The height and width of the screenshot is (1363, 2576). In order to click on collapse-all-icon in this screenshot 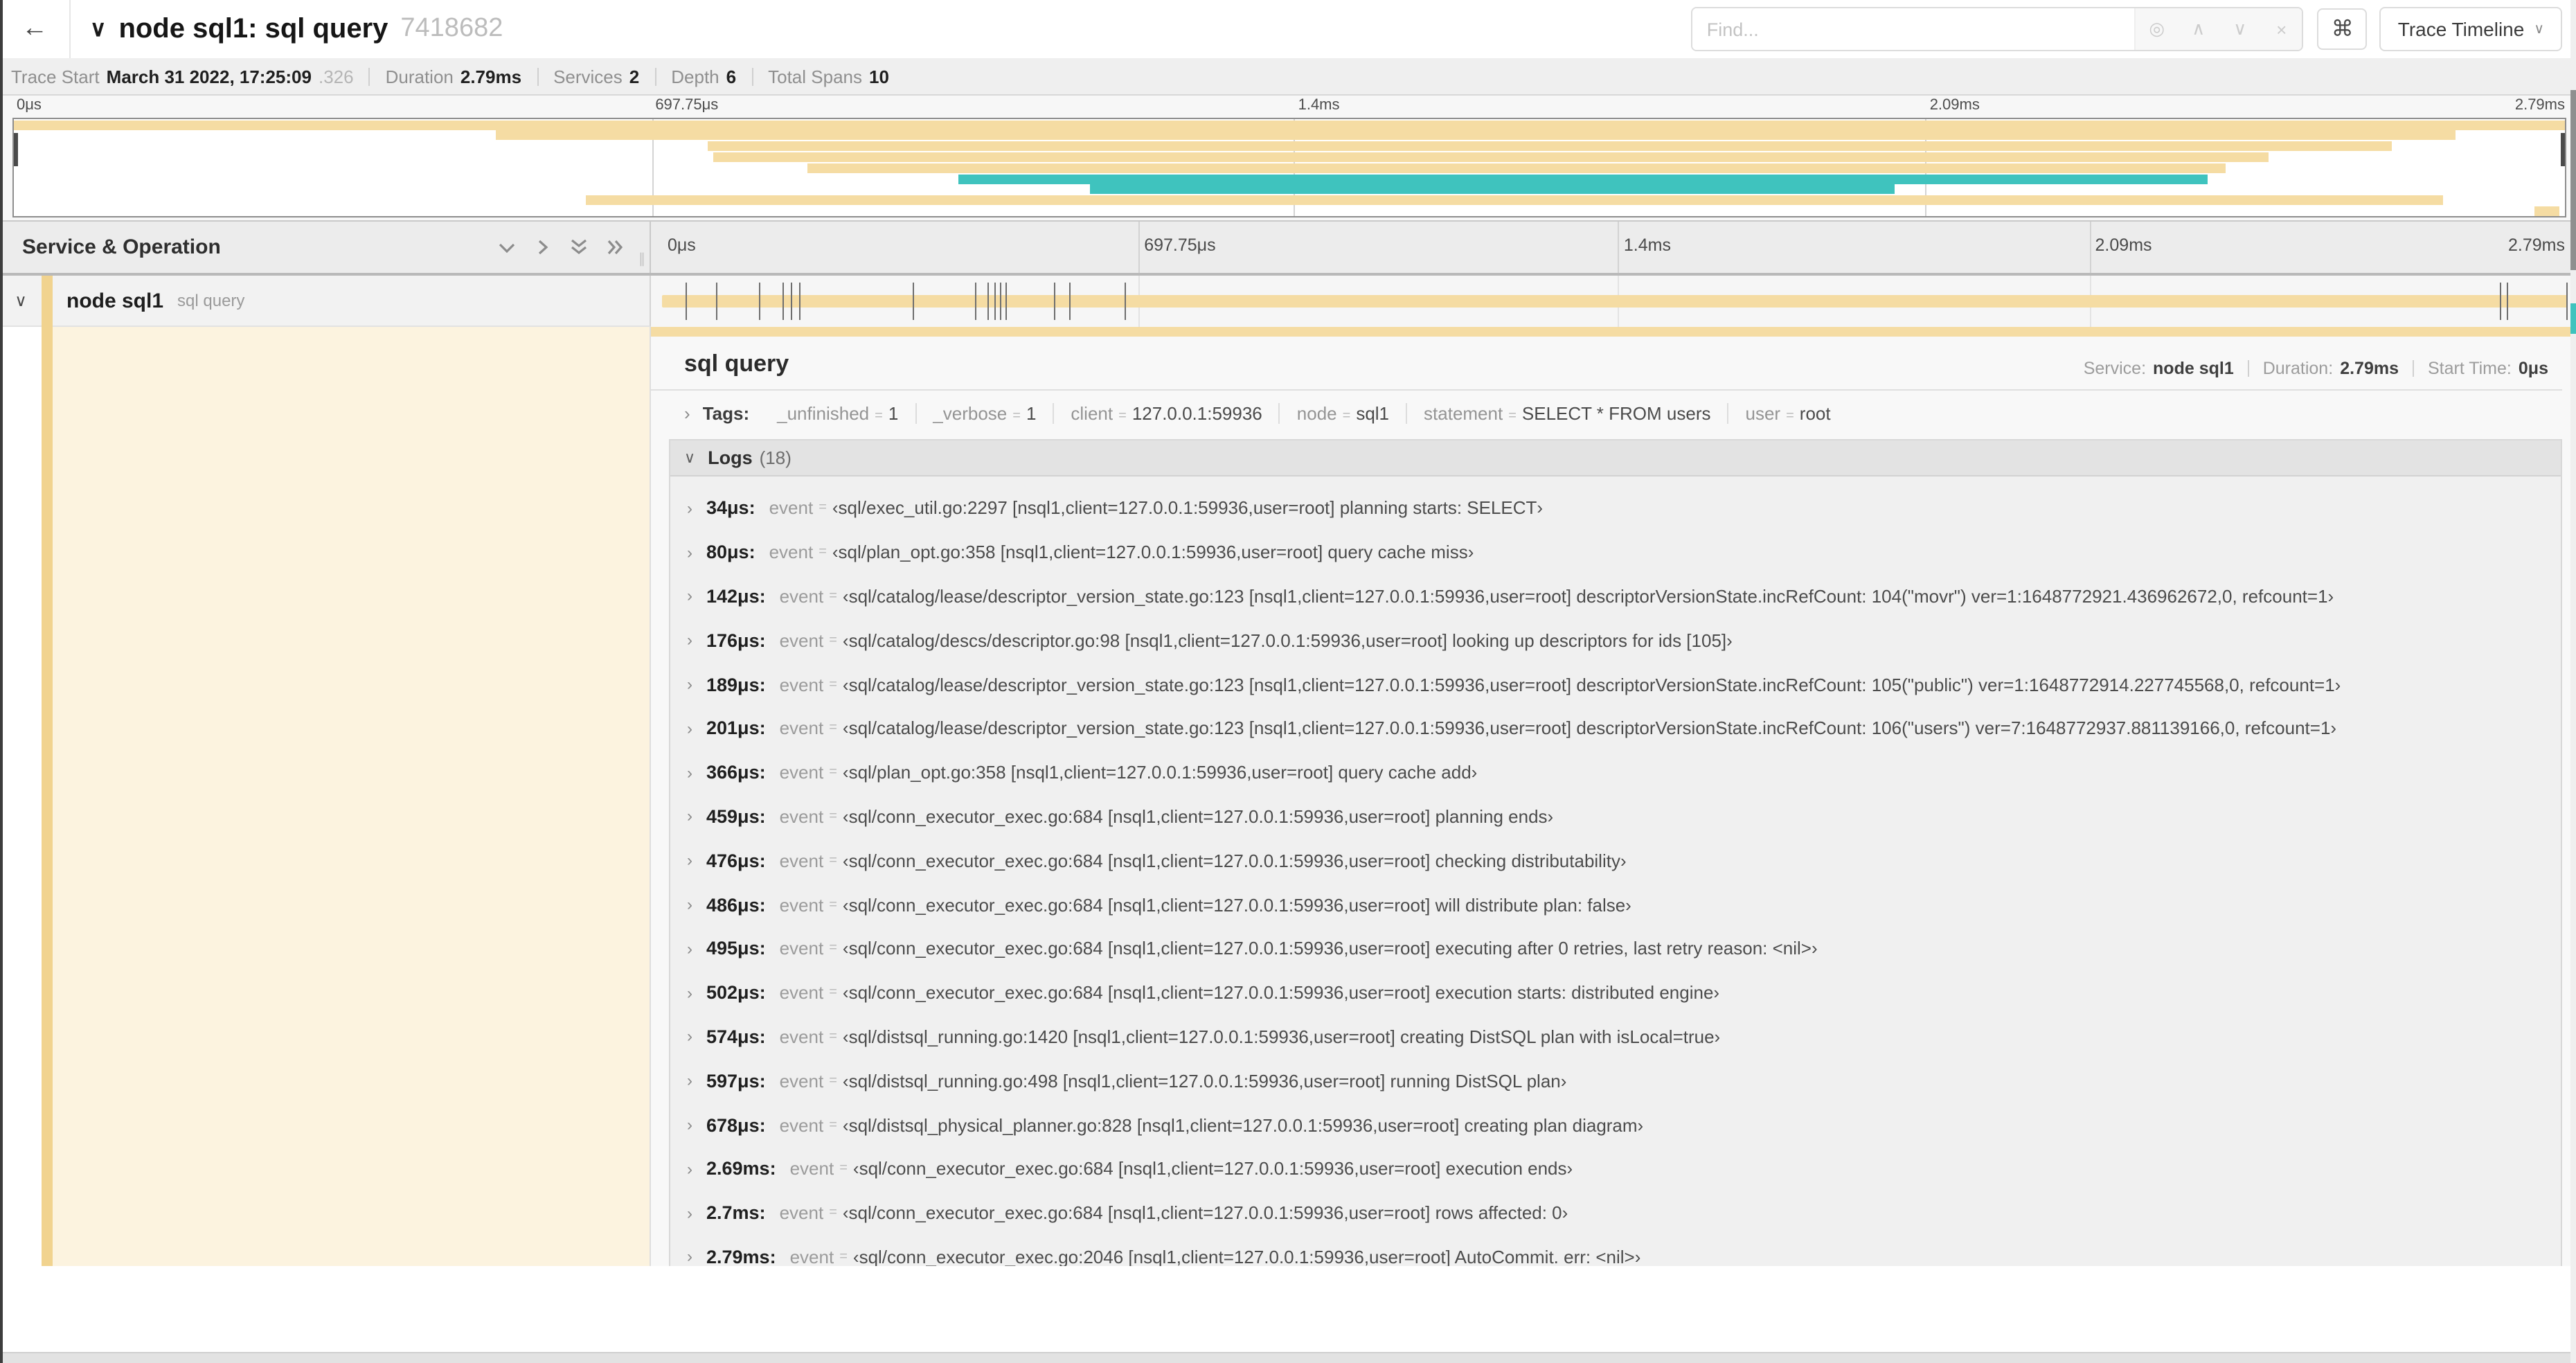, I will do `click(579, 247)`.